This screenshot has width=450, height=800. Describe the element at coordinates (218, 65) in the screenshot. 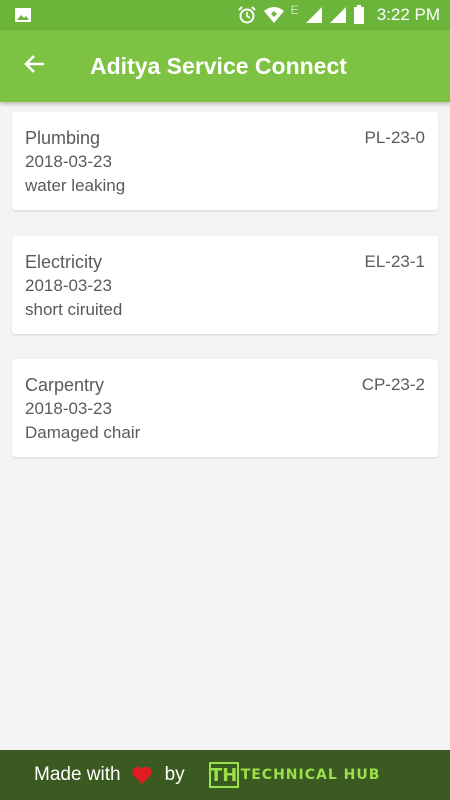

I see `page-title: Aditya Service Connect` at that location.